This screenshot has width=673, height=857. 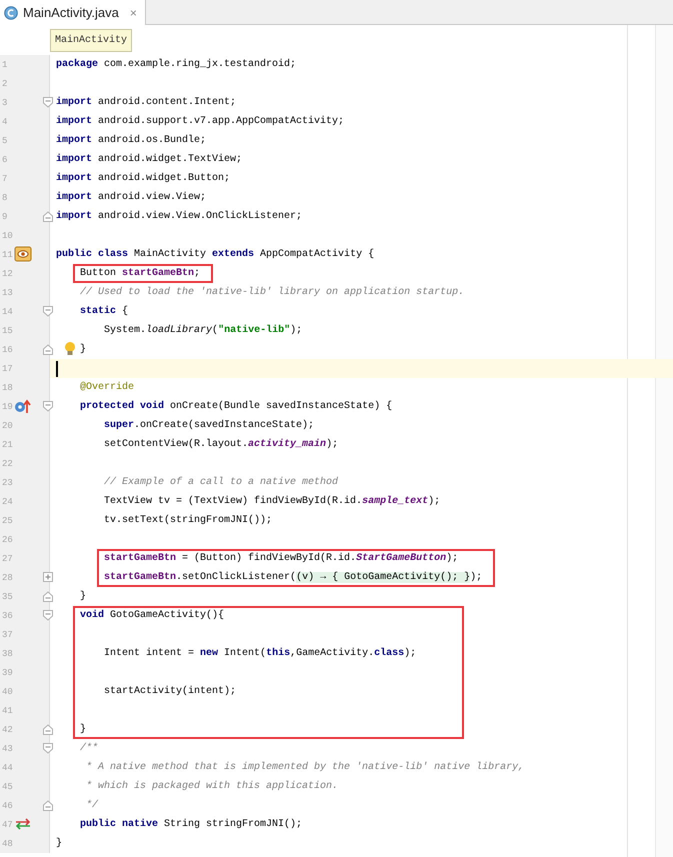 I want to click on line-number: 5, so click(x=4, y=141).